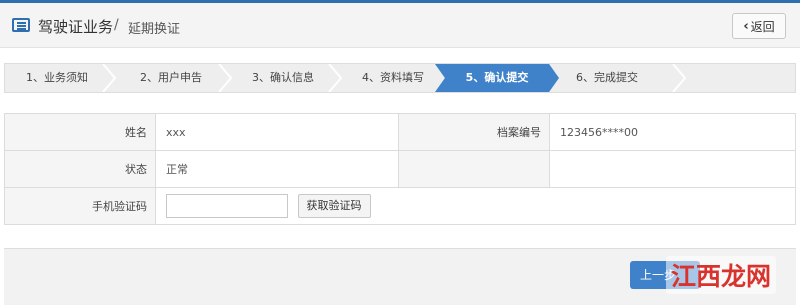 Image resolution: width=800 pixels, height=305 pixels. What do you see at coordinates (746, 26) in the screenshot?
I see `chevron-left-icon: ‹` at bounding box center [746, 26].